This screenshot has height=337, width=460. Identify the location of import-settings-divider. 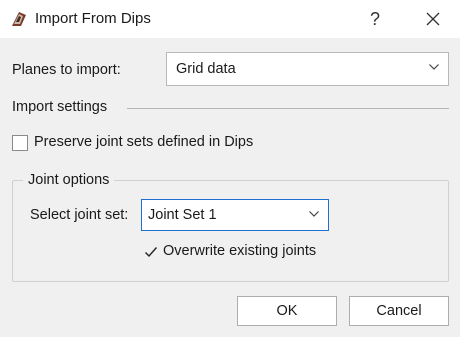
(288, 108).